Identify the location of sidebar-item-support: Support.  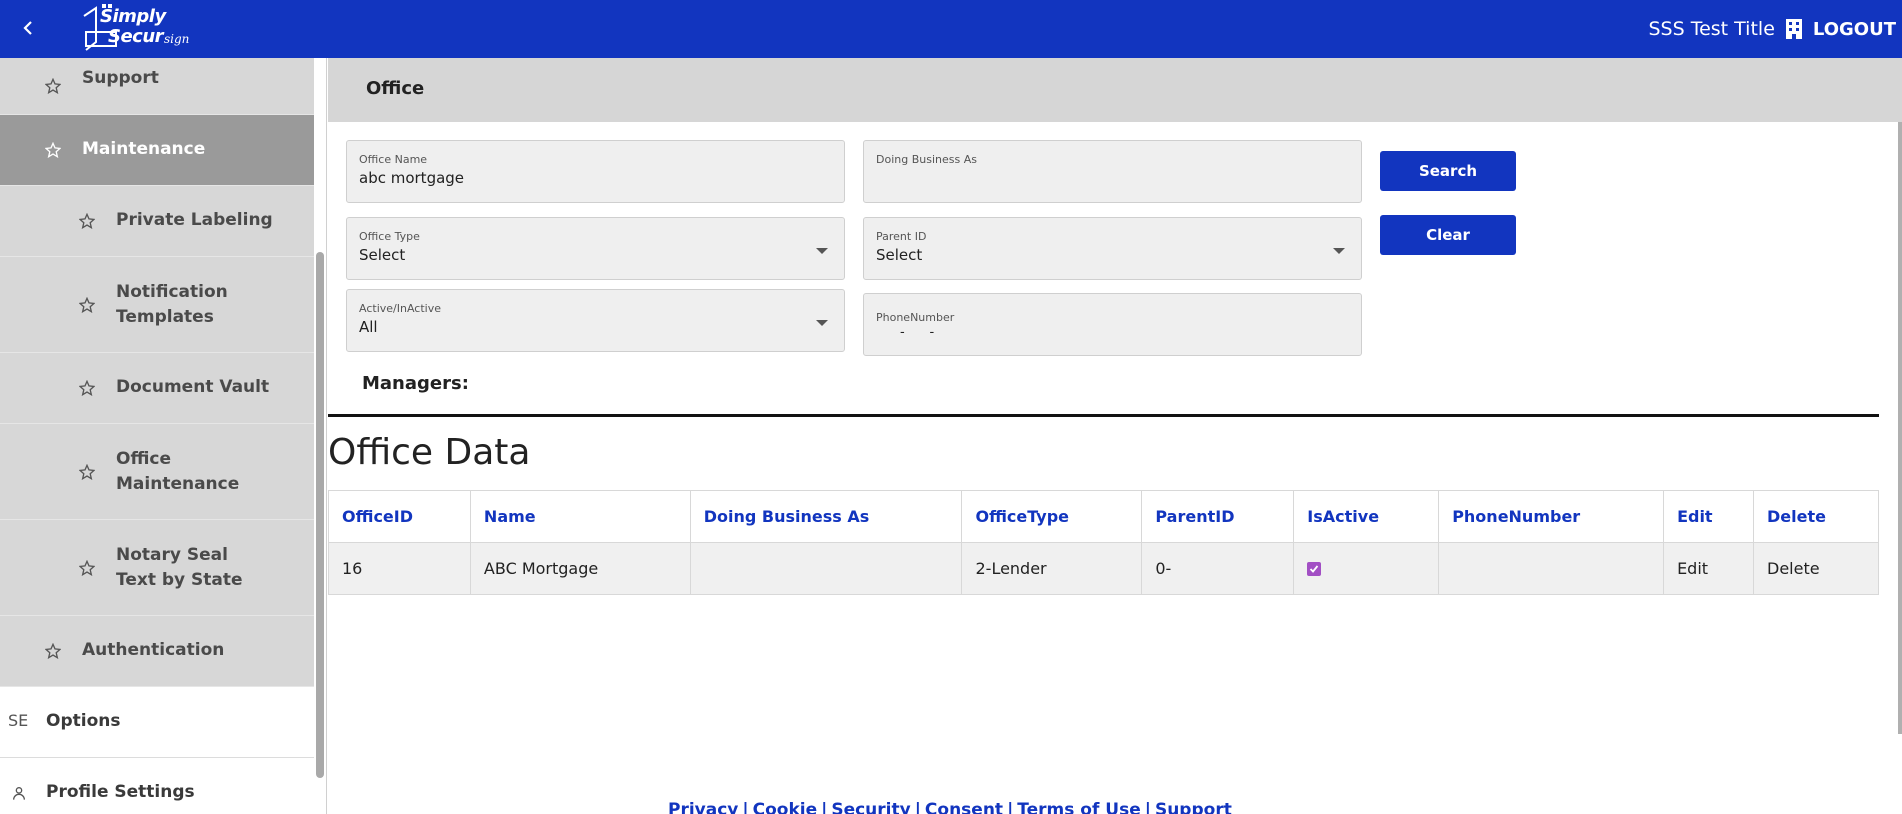
(157, 86).